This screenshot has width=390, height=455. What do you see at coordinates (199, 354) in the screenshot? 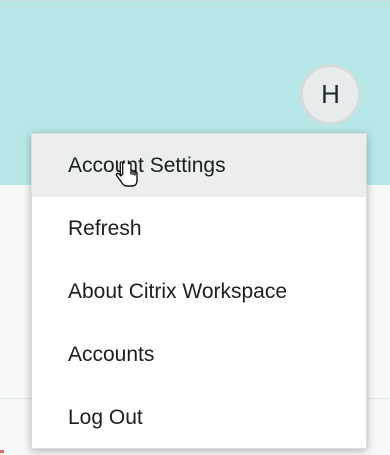
I see `menu-item-accounts: Accounts` at bounding box center [199, 354].